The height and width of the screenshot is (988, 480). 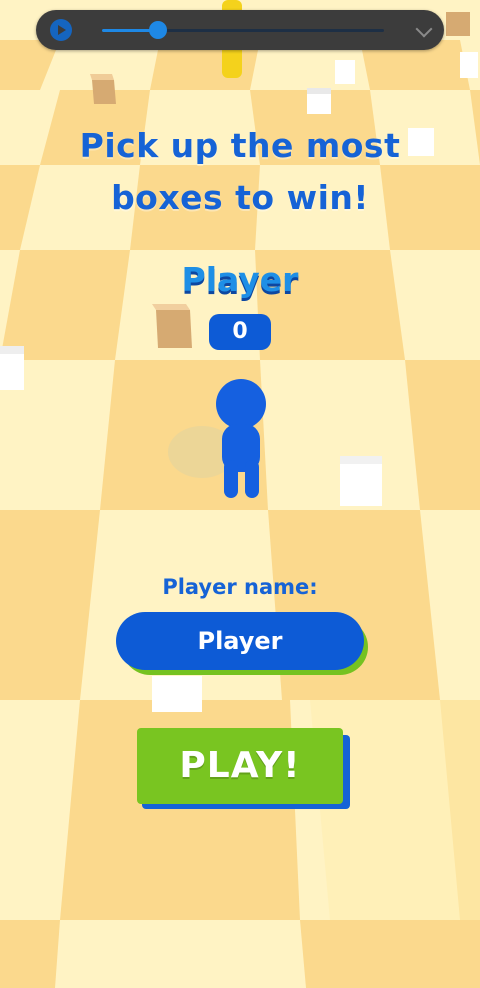 What do you see at coordinates (240, 172) in the screenshot?
I see `headline: Pick up the most boxes to win!` at bounding box center [240, 172].